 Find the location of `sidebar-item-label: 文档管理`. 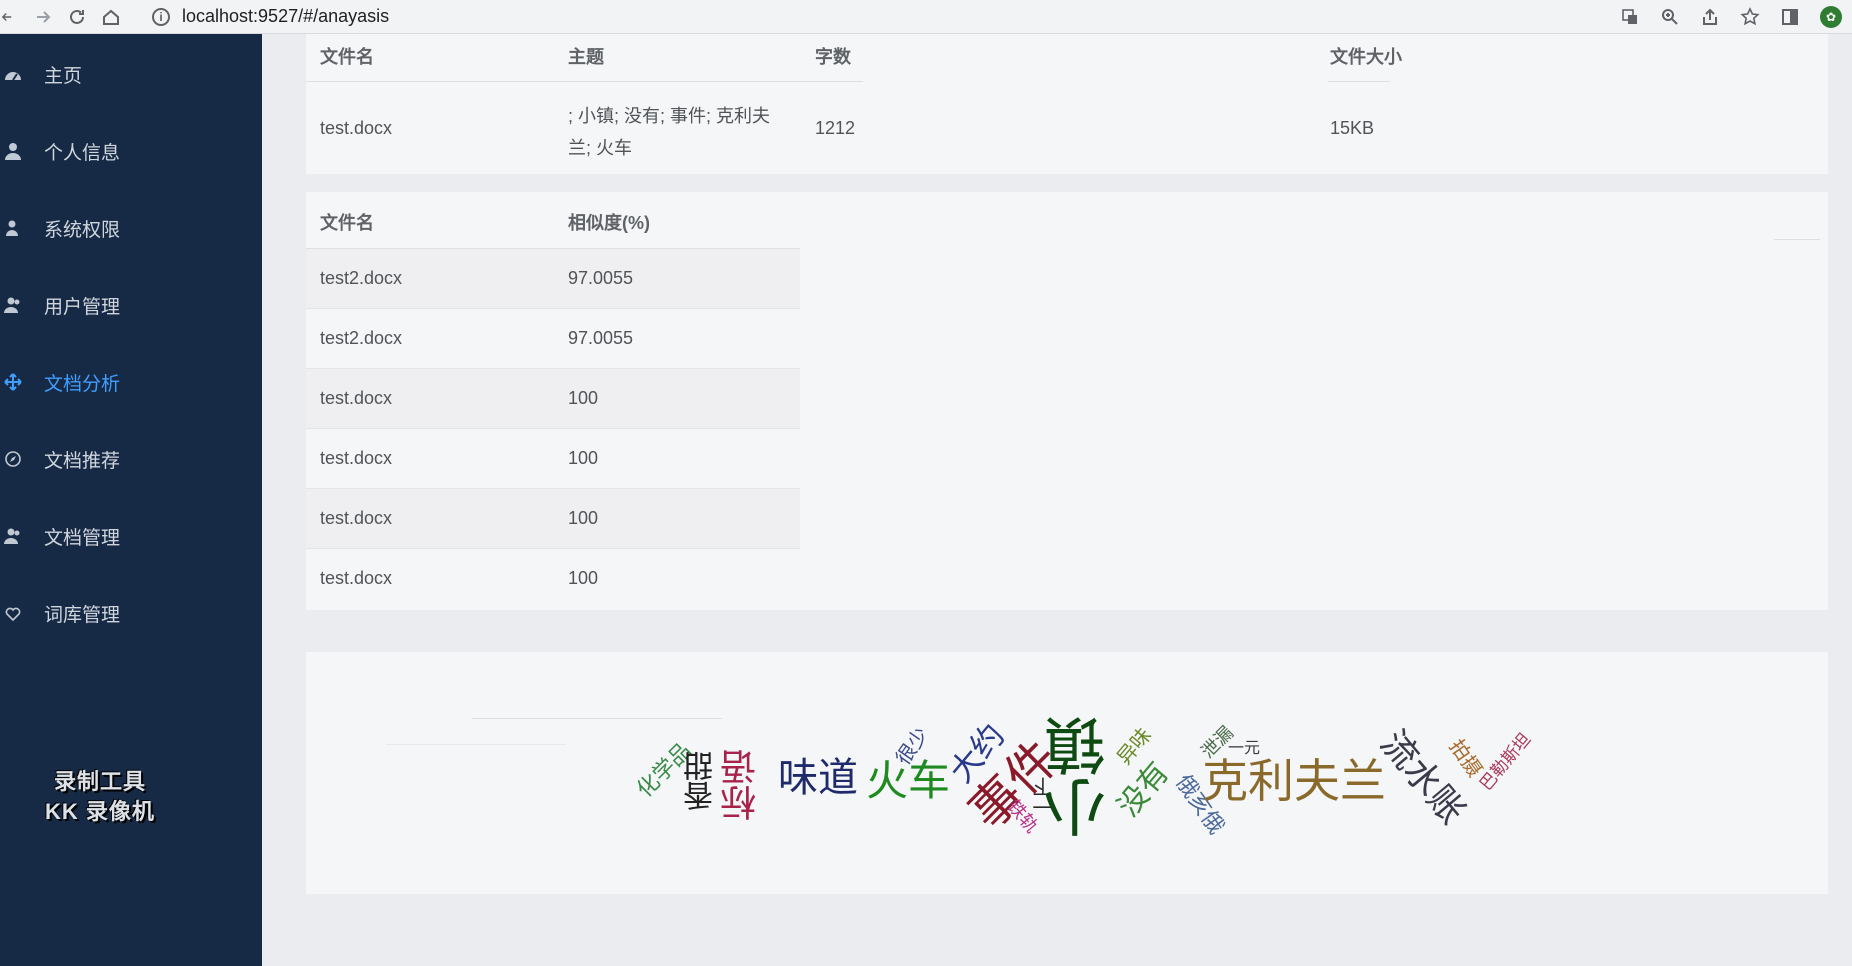

sidebar-item-label: 文档管理 is located at coordinates (82, 538).